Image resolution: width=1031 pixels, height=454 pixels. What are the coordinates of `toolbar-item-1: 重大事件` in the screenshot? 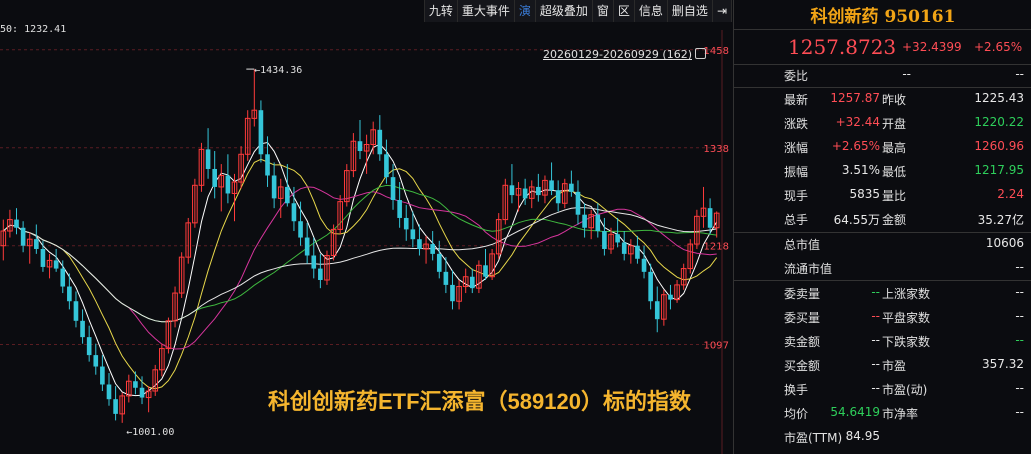 It's located at (486, 11).